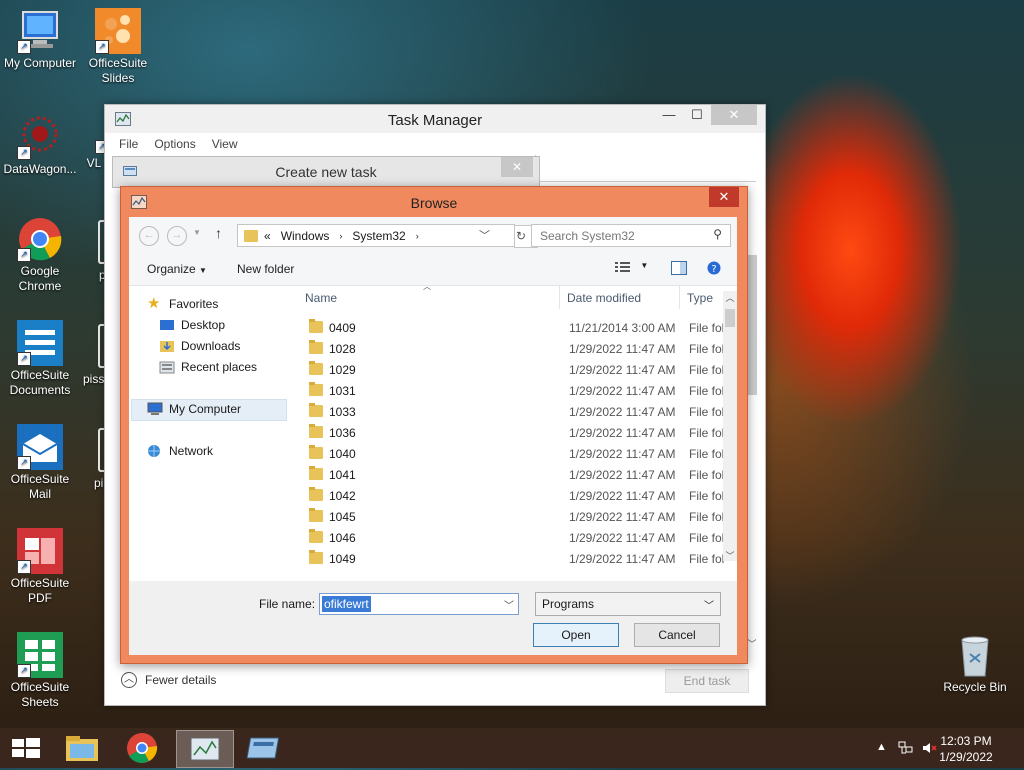 This screenshot has height=770, width=1024. Describe the element at coordinates (628, 604) in the screenshot. I see `file-type-select: Programs ﹀` at that location.